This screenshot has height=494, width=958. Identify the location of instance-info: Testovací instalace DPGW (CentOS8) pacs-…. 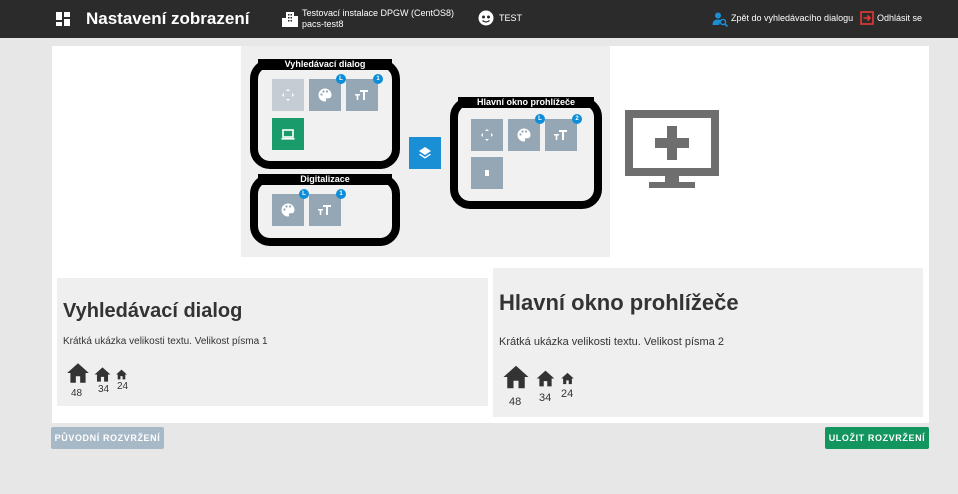
(378, 19).